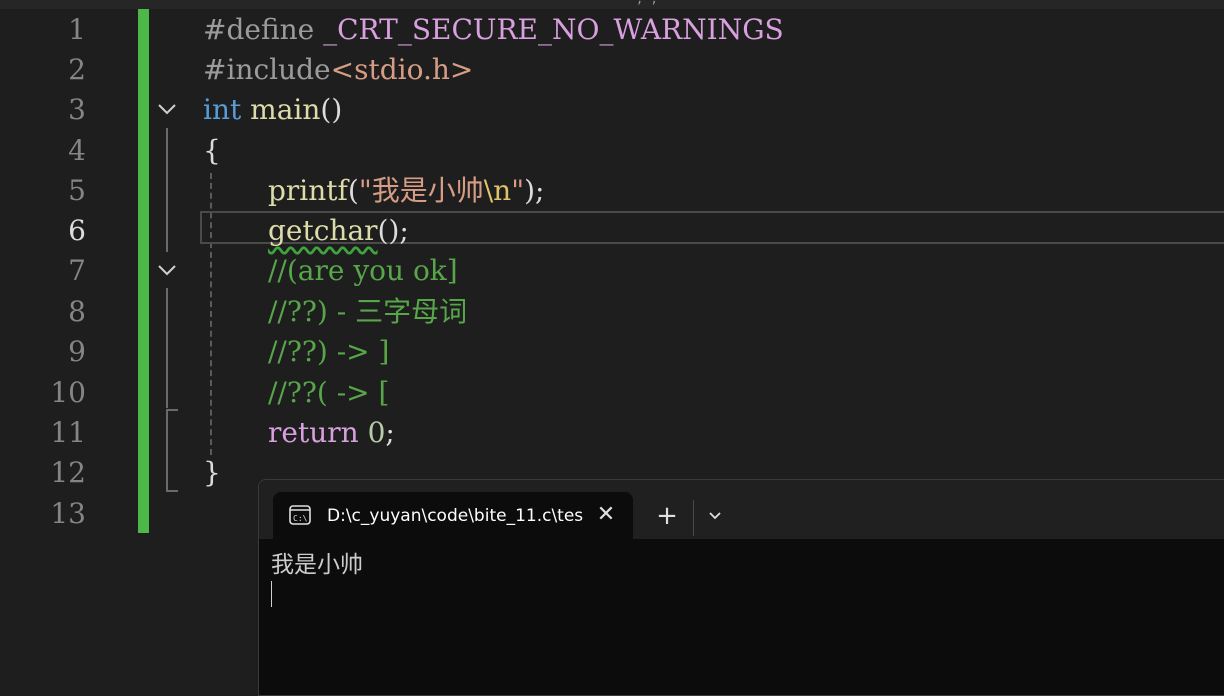  What do you see at coordinates (68, 392) in the screenshot?
I see `line-number: 10` at bounding box center [68, 392].